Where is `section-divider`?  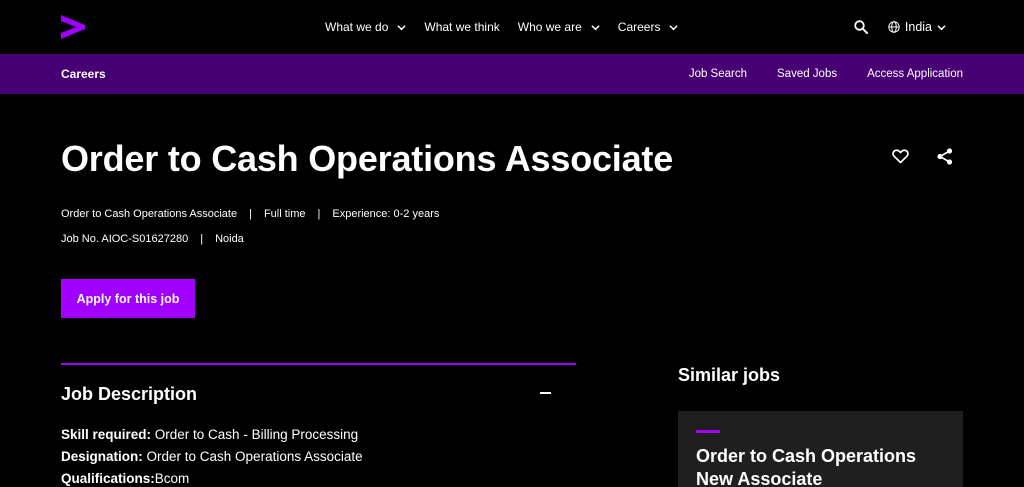 section-divider is located at coordinates (318, 364).